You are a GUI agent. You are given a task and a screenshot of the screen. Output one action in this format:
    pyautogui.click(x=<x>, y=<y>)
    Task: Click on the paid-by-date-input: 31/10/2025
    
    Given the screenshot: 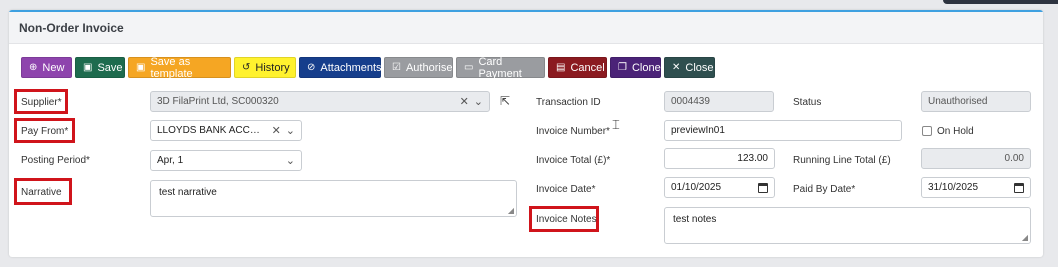 What is the action you would take?
    pyautogui.click(x=976, y=187)
    